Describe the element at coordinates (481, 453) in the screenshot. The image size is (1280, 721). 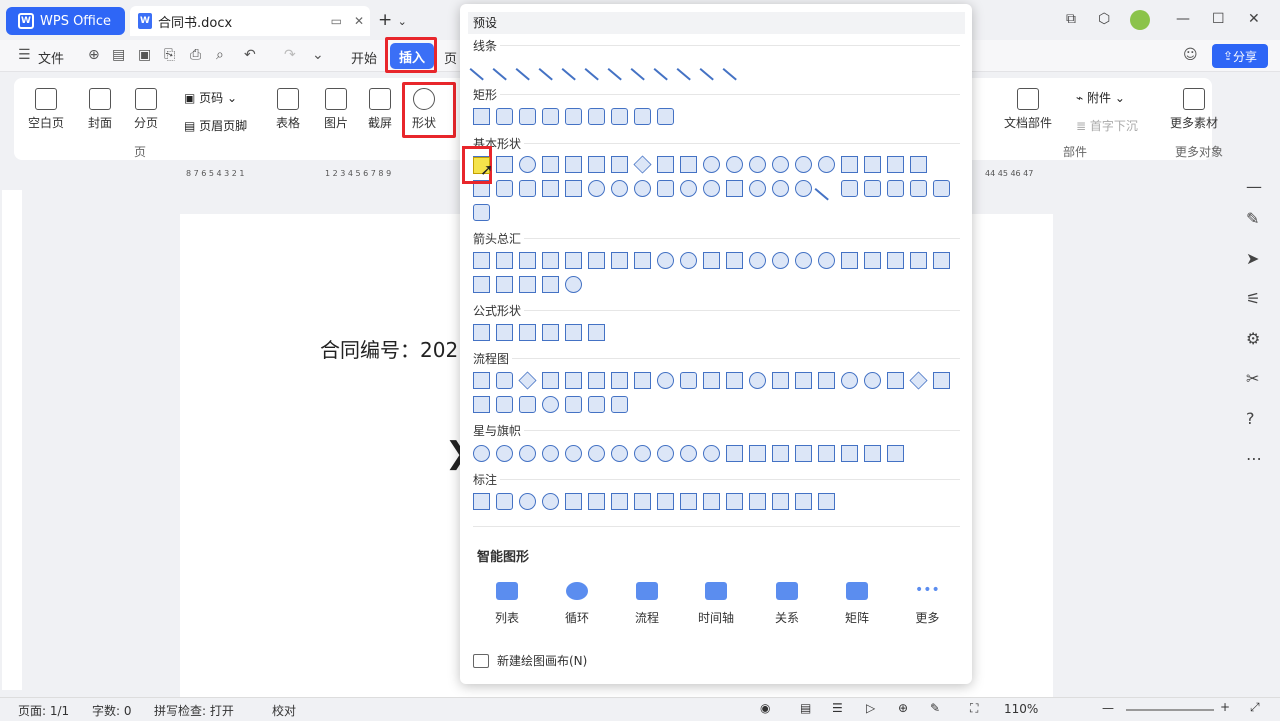
I see `explosion-shape-icon` at that location.